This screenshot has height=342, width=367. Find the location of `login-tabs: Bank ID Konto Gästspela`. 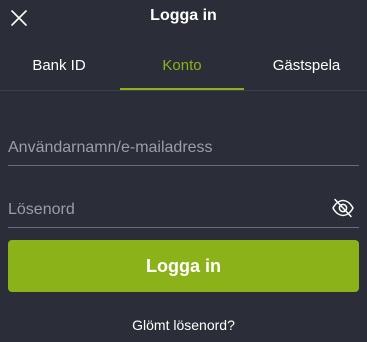

login-tabs: Bank ID Konto Gästspela is located at coordinates (183, 66).